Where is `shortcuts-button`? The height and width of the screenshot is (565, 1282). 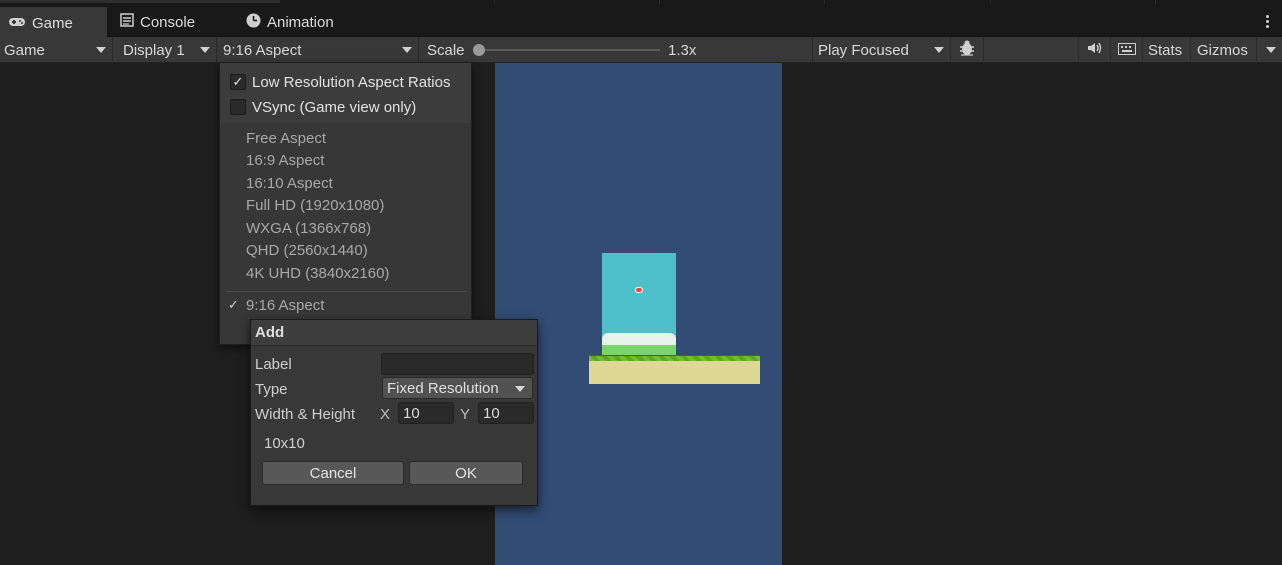 shortcuts-button is located at coordinates (1127, 50).